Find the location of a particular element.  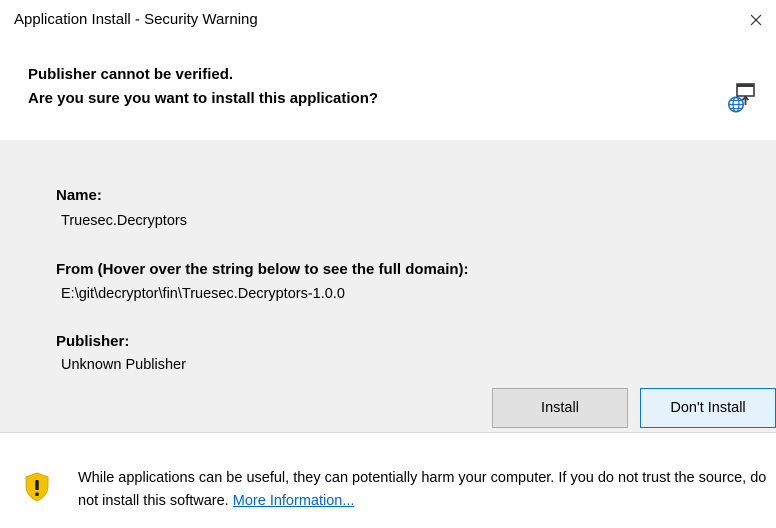

close-button is located at coordinates (756, 20).